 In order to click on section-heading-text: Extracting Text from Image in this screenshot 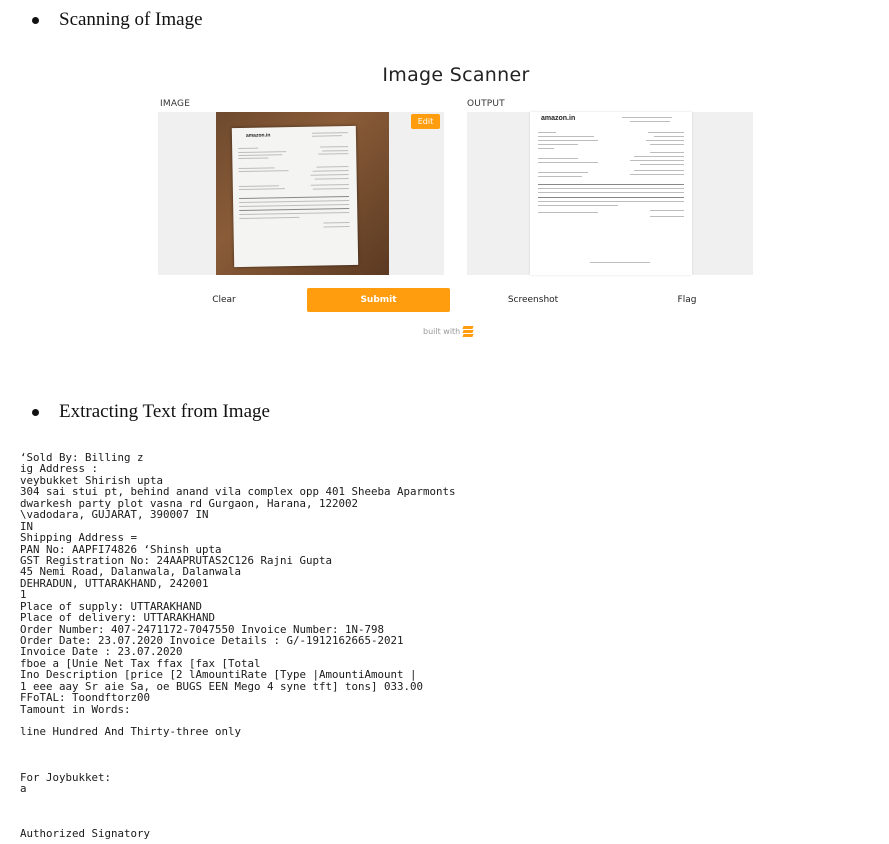, I will do `click(164, 411)`.